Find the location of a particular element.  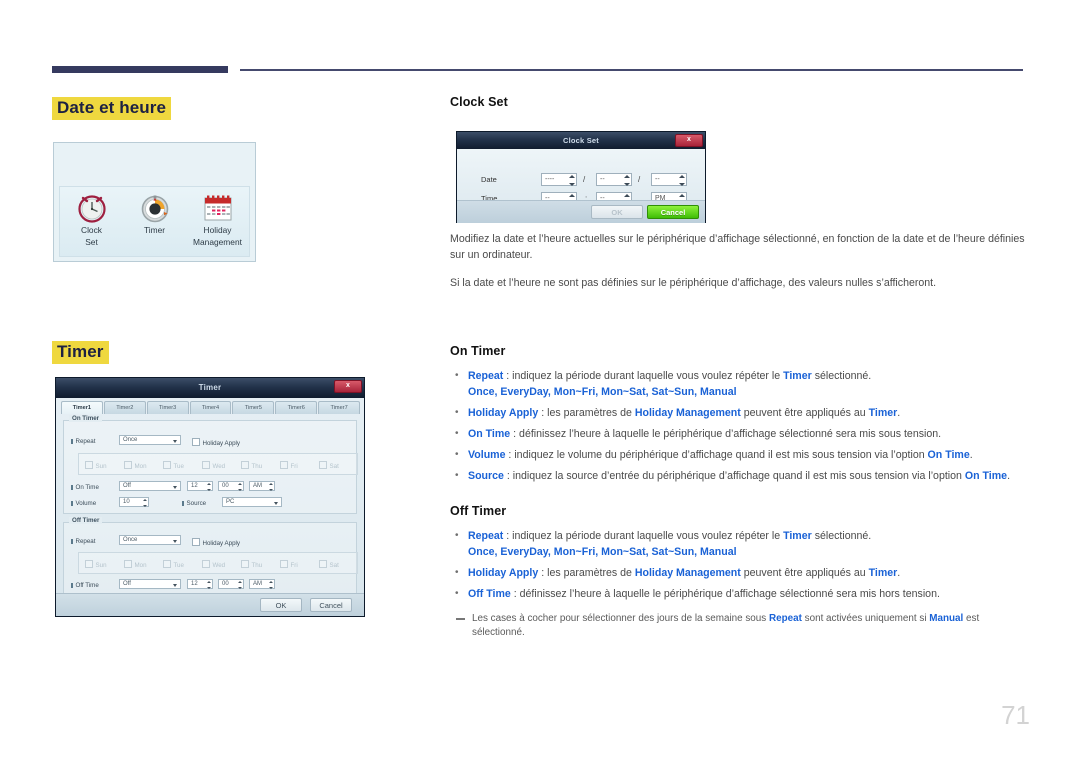

icon-panel-item-timer: Timer is located at coordinates (155, 213).